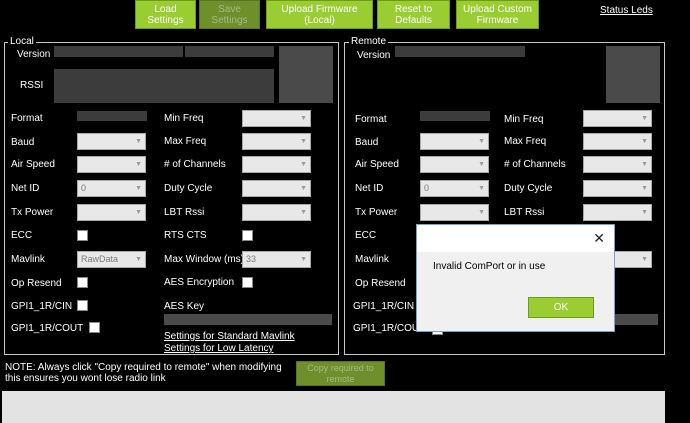  I want to click on local-aes-key-label: AES Key, so click(184, 306).